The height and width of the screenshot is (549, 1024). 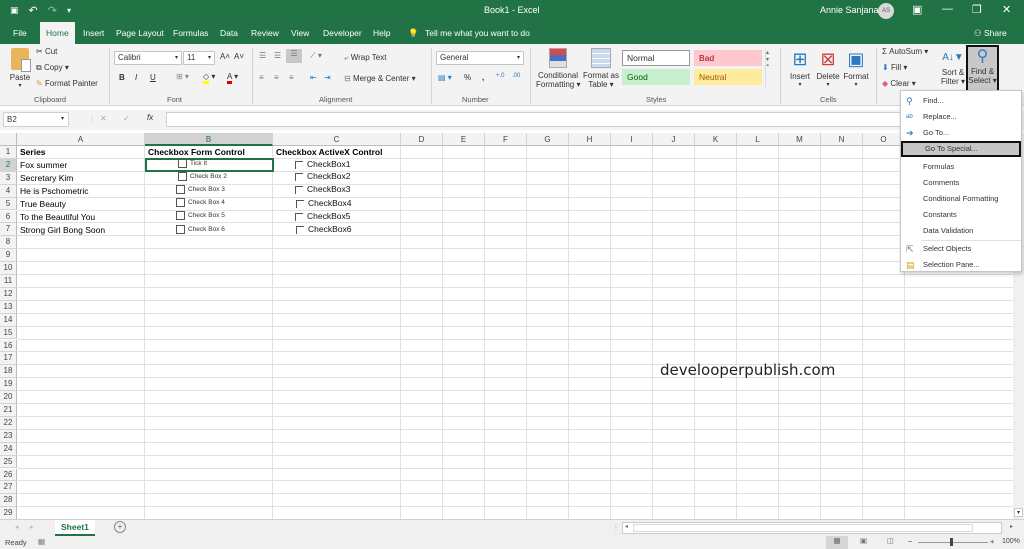 I want to click on style-good: Good, so click(x=656, y=77).